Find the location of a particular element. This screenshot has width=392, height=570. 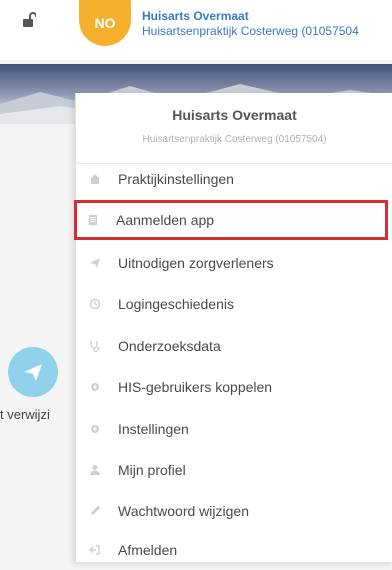

dropdown-subtitle: Huisartsenpraktijk Costerweg (01057504) is located at coordinates (234, 139).